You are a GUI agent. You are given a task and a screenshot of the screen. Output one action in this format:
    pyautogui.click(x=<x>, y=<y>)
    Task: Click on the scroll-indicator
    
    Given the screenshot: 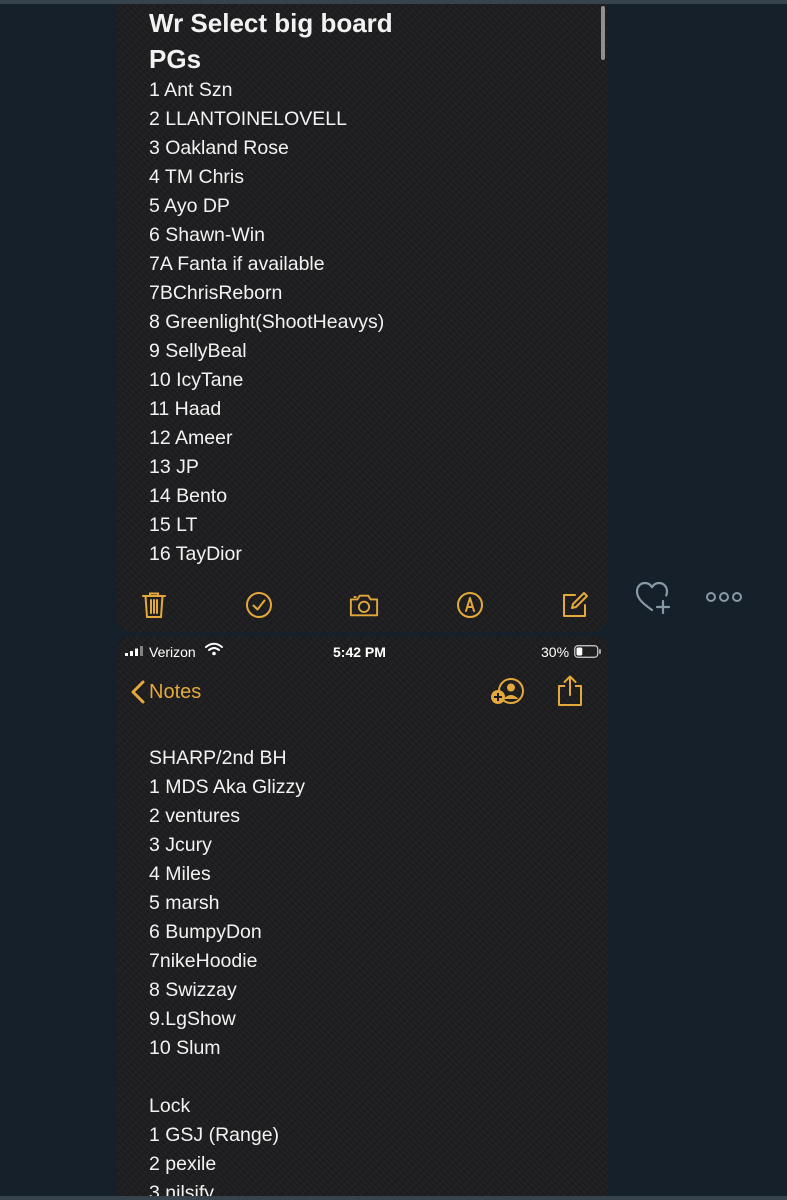 What is the action you would take?
    pyautogui.click(x=603, y=33)
    